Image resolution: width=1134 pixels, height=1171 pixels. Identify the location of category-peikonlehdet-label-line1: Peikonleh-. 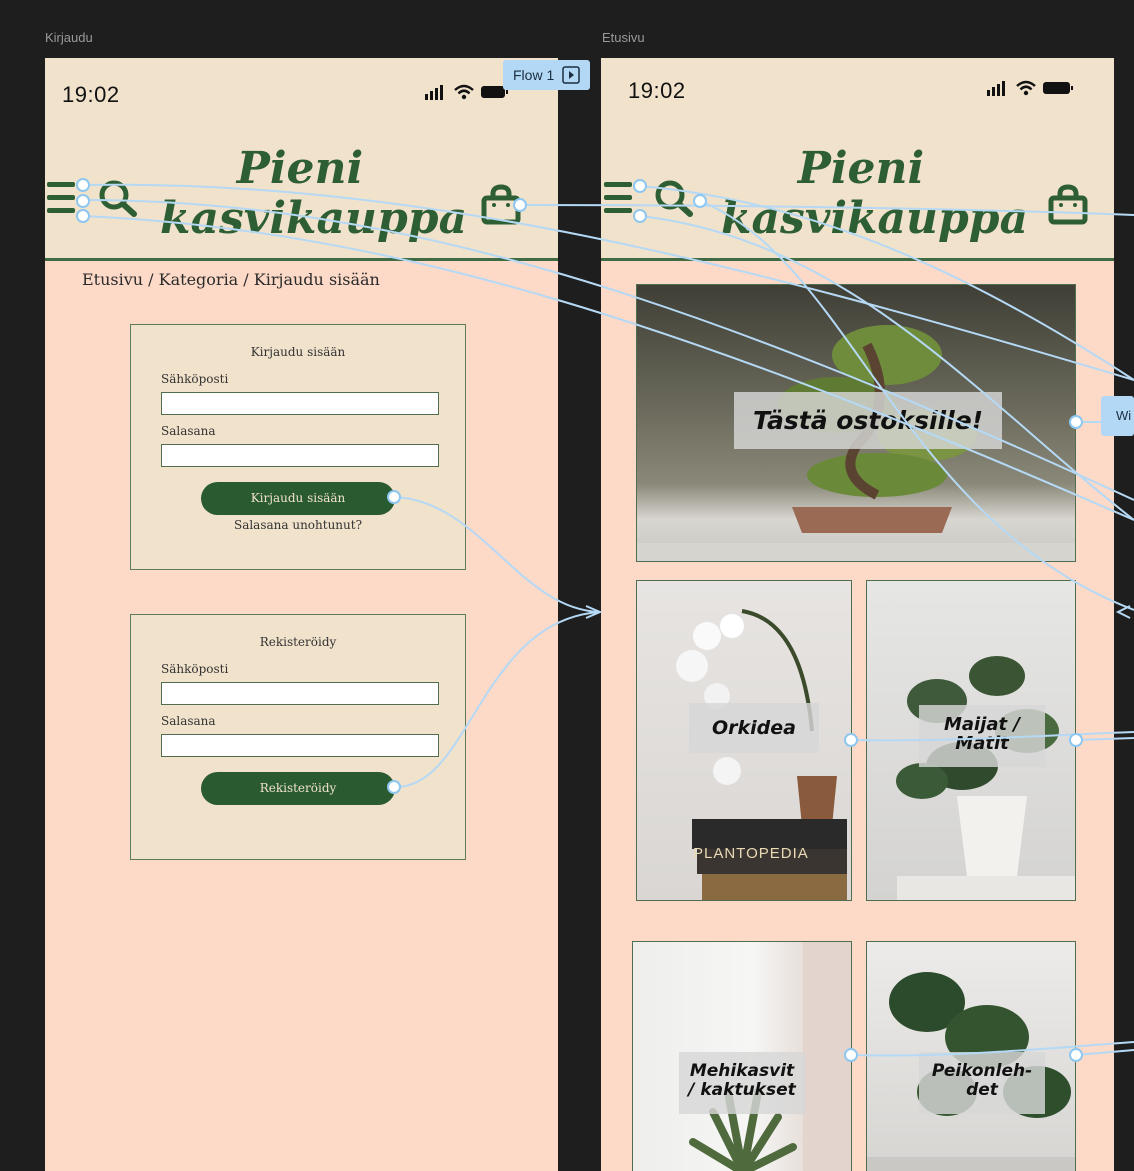
(982, 1071).